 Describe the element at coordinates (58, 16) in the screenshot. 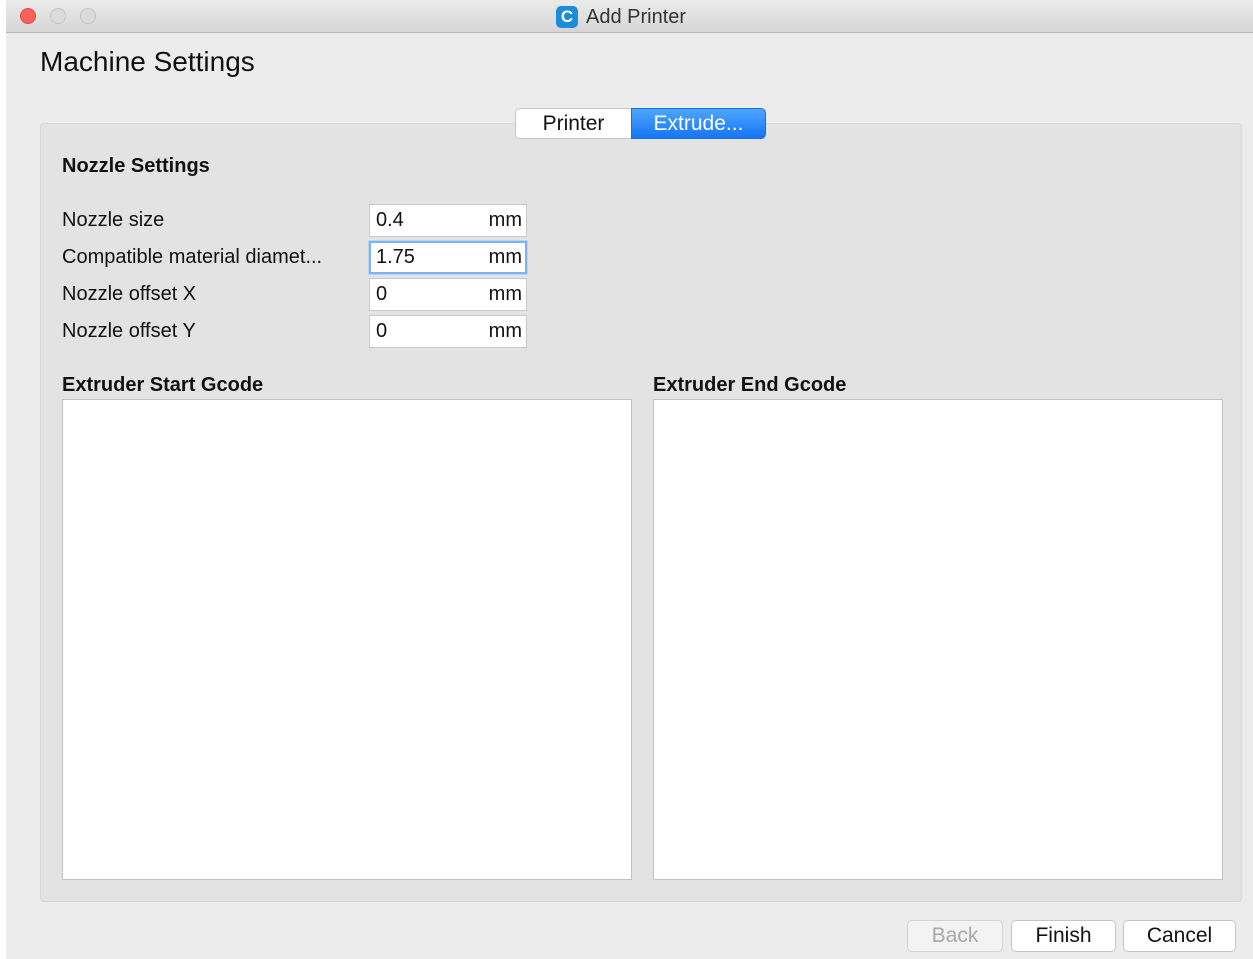

I see `minimize-window-button` at that location.